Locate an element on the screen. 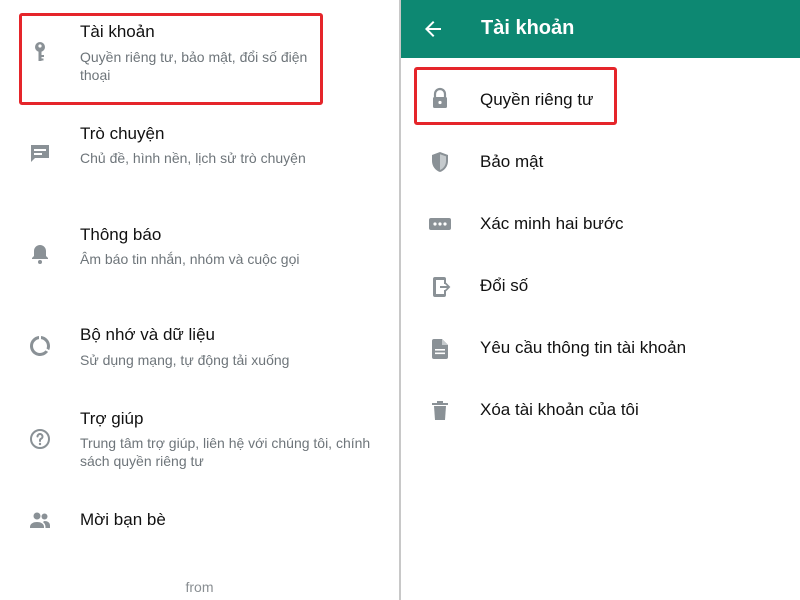  account-item-request-info: Yêu cầu thông tin tài khoản is located at coordinates (600, 347).